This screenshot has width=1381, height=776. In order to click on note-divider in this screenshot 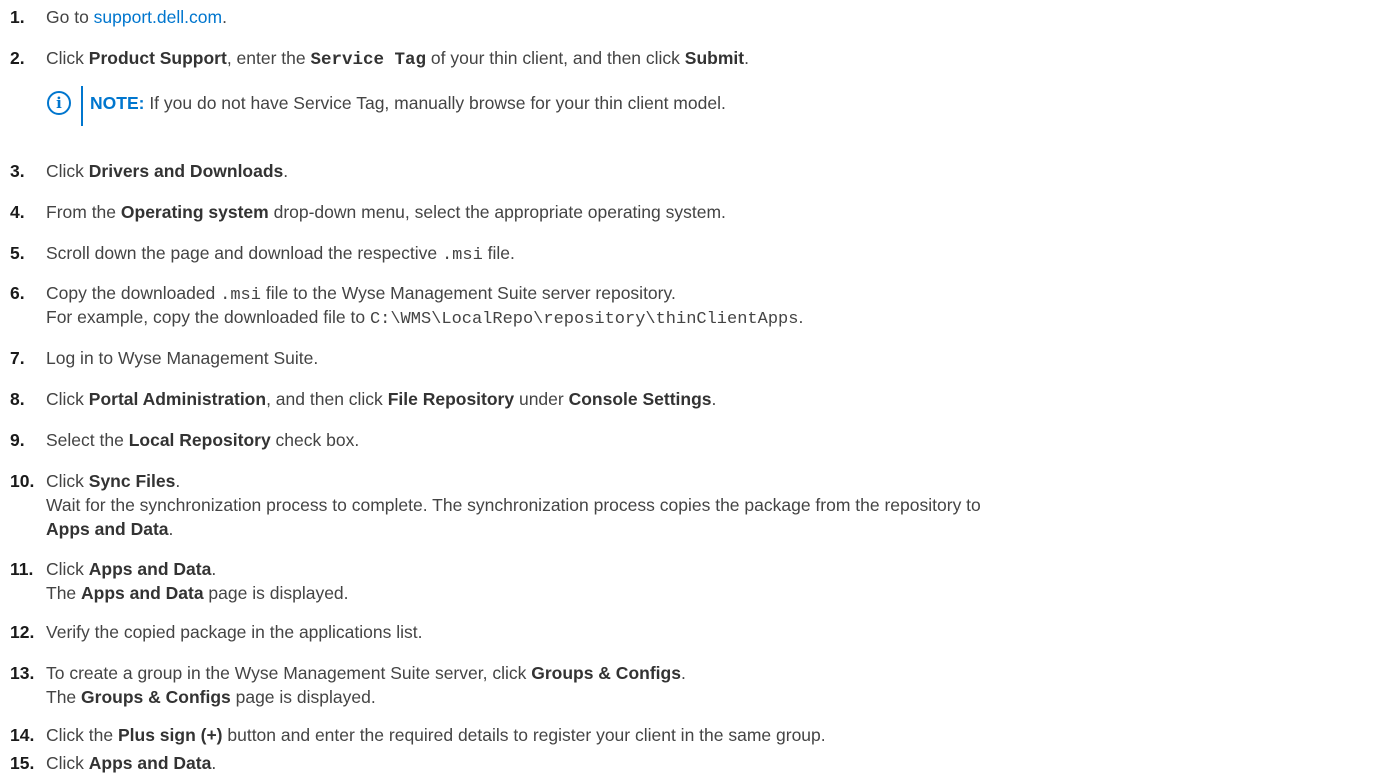, I will do `click(82, 106)`.